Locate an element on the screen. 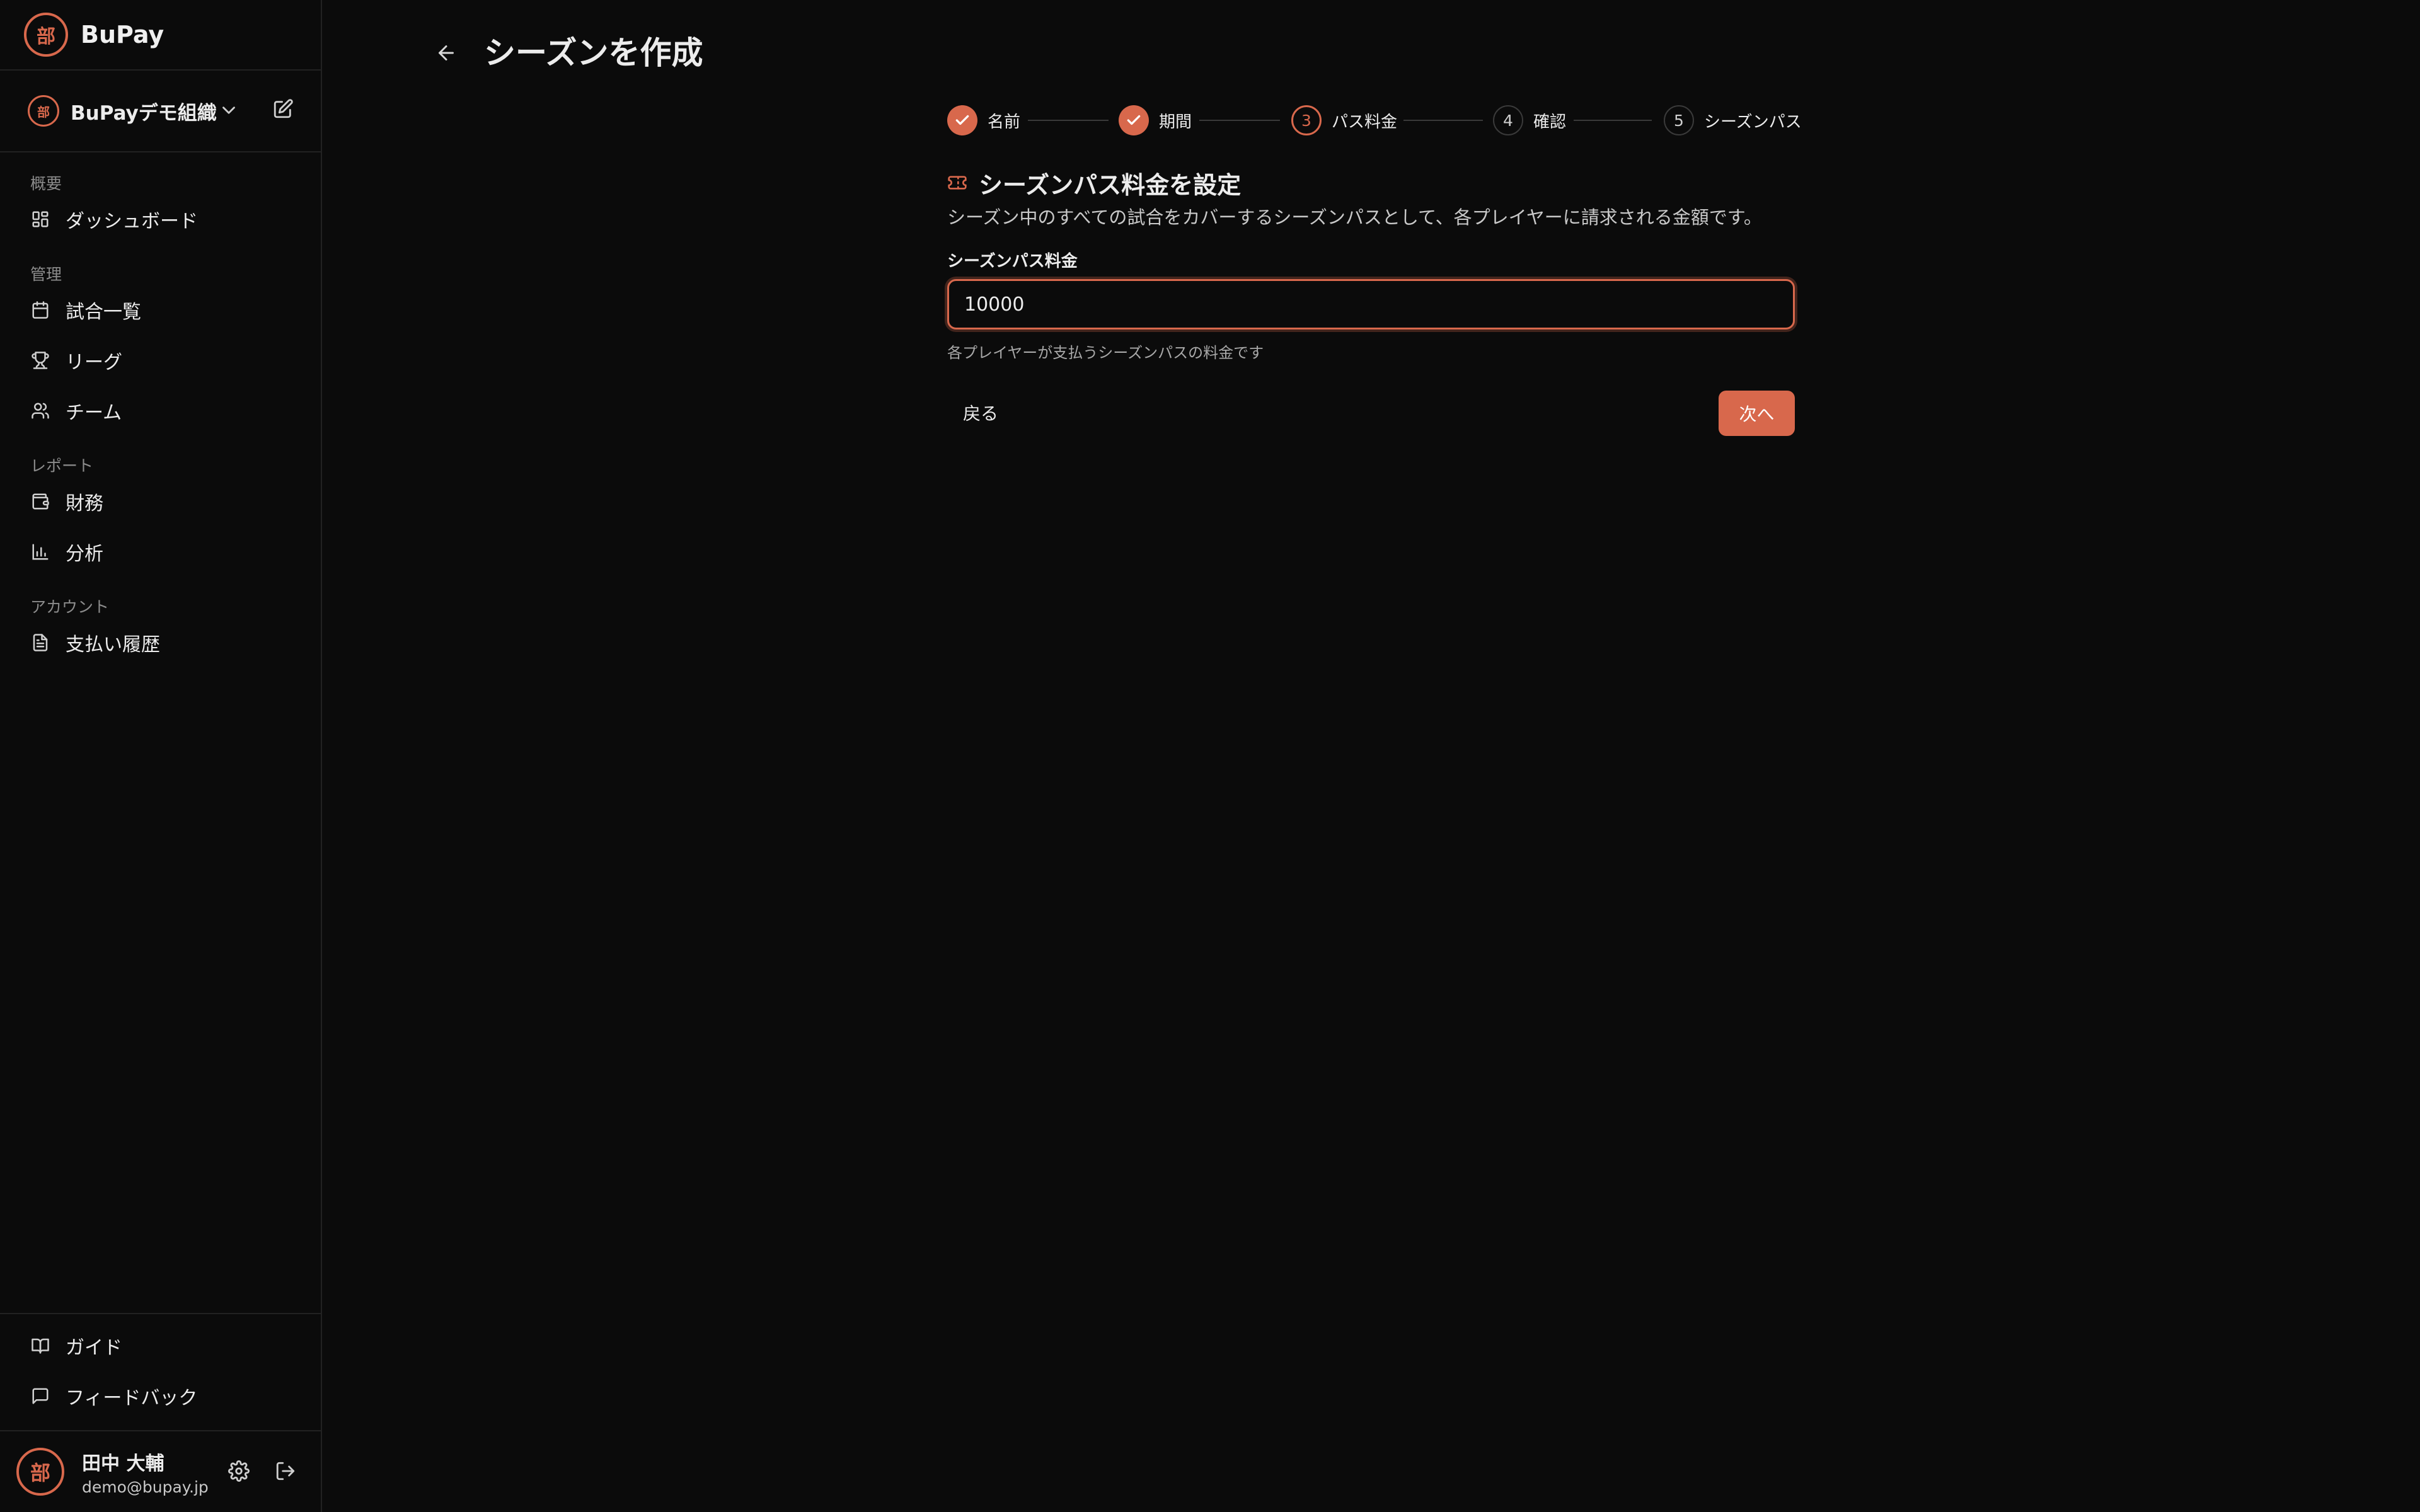  form-title-text: シーズンパス料金を設定 is located at coordinates (1110, 185).